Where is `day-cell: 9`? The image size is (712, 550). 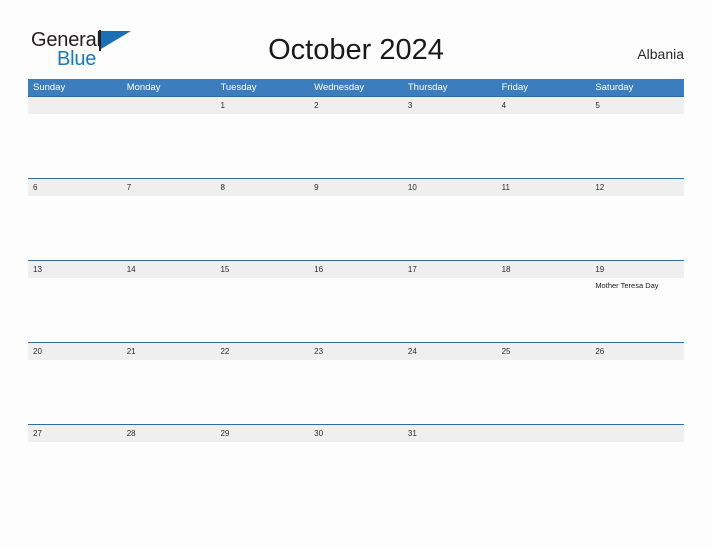 day-cell: 9 is located at coordinates (356, 219).